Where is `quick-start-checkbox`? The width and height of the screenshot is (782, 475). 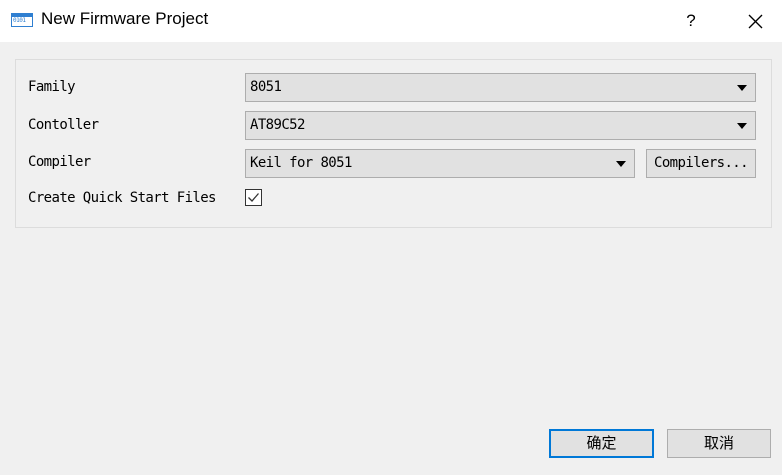 quick-start-checkbox is located at coordinates (253, 197).